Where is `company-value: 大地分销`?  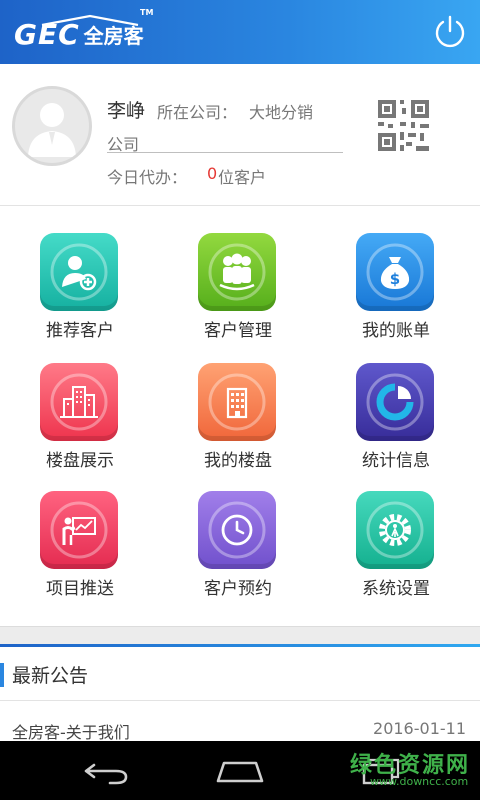
company-value: 大地分销 is located at coordinates (281, 112).